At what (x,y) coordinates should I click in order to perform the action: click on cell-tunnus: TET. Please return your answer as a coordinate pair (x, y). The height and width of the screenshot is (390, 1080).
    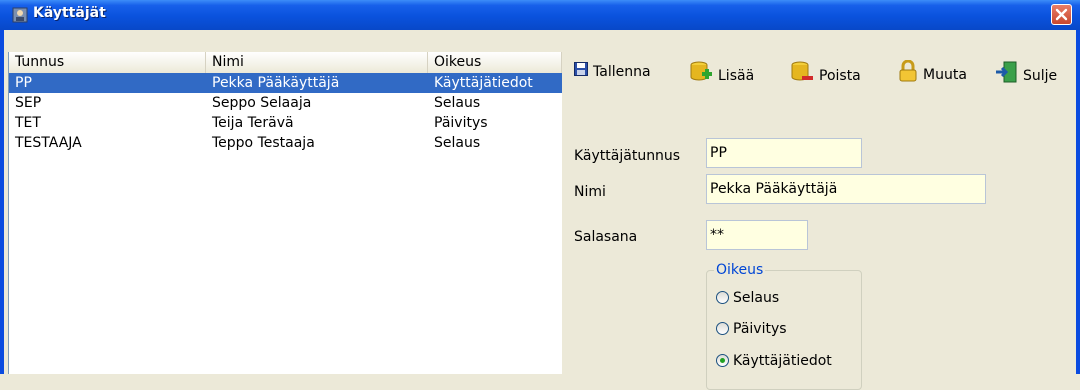
    Looking at the image, I should click on (28, 123).